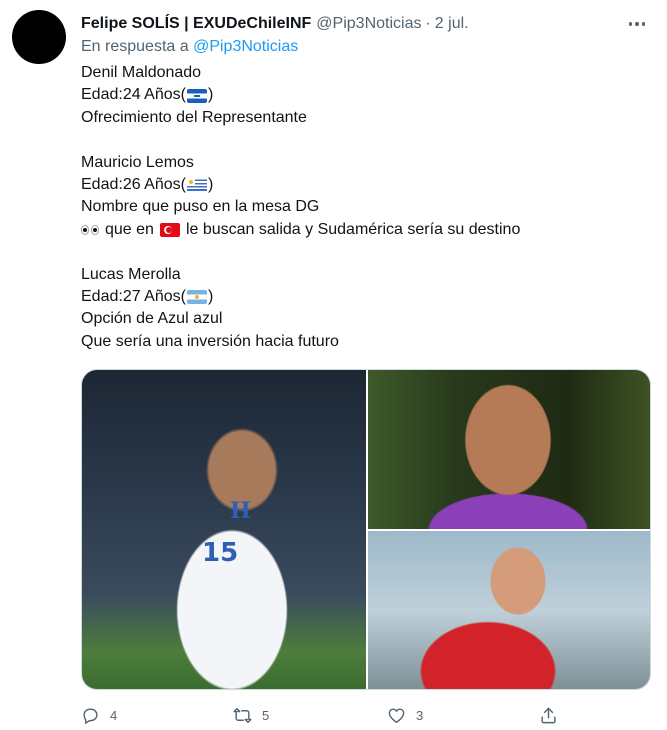  I want to click on reply-count: 4, so click(114, 715).